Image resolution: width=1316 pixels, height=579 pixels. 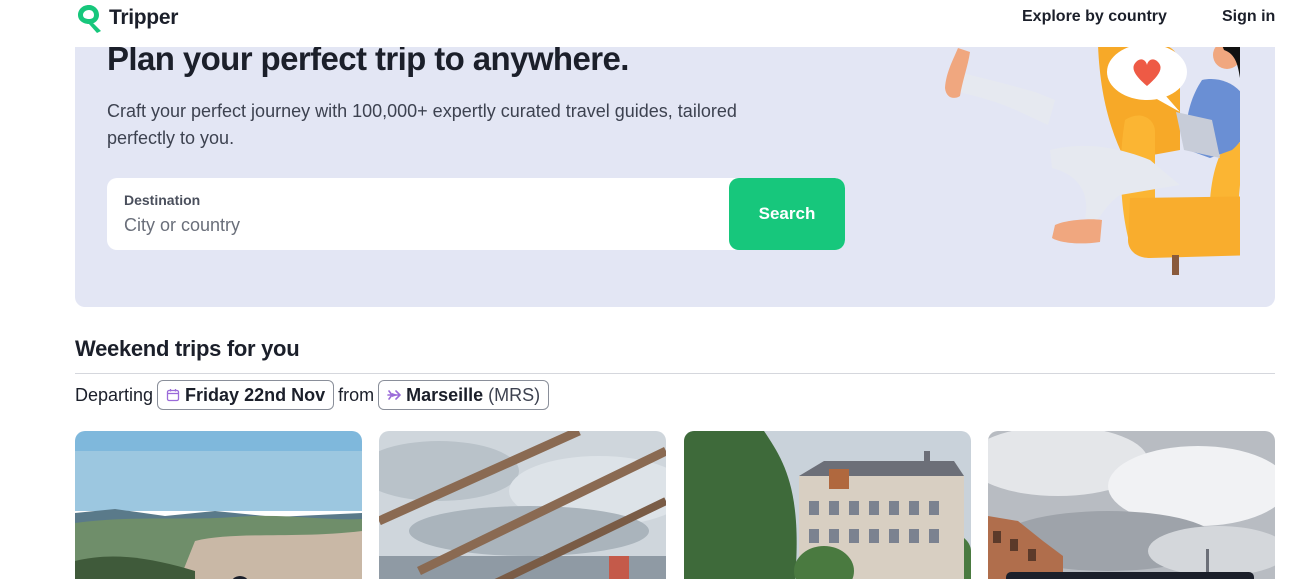 I want to click on destination-label: Destination, so click(x=162, y=200).